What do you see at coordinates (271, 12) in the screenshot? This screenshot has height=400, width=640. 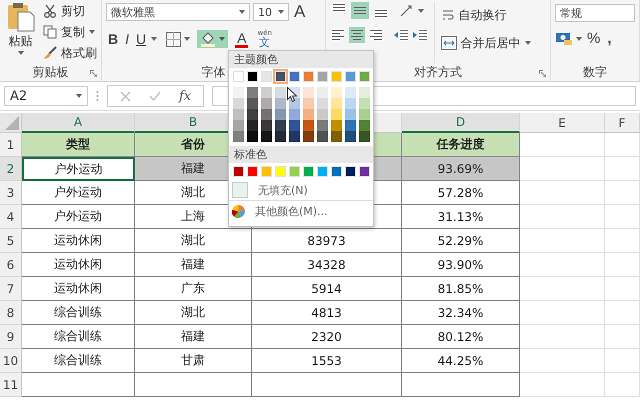 I see `font-size-field: 10` at bounding box center [271, 12].